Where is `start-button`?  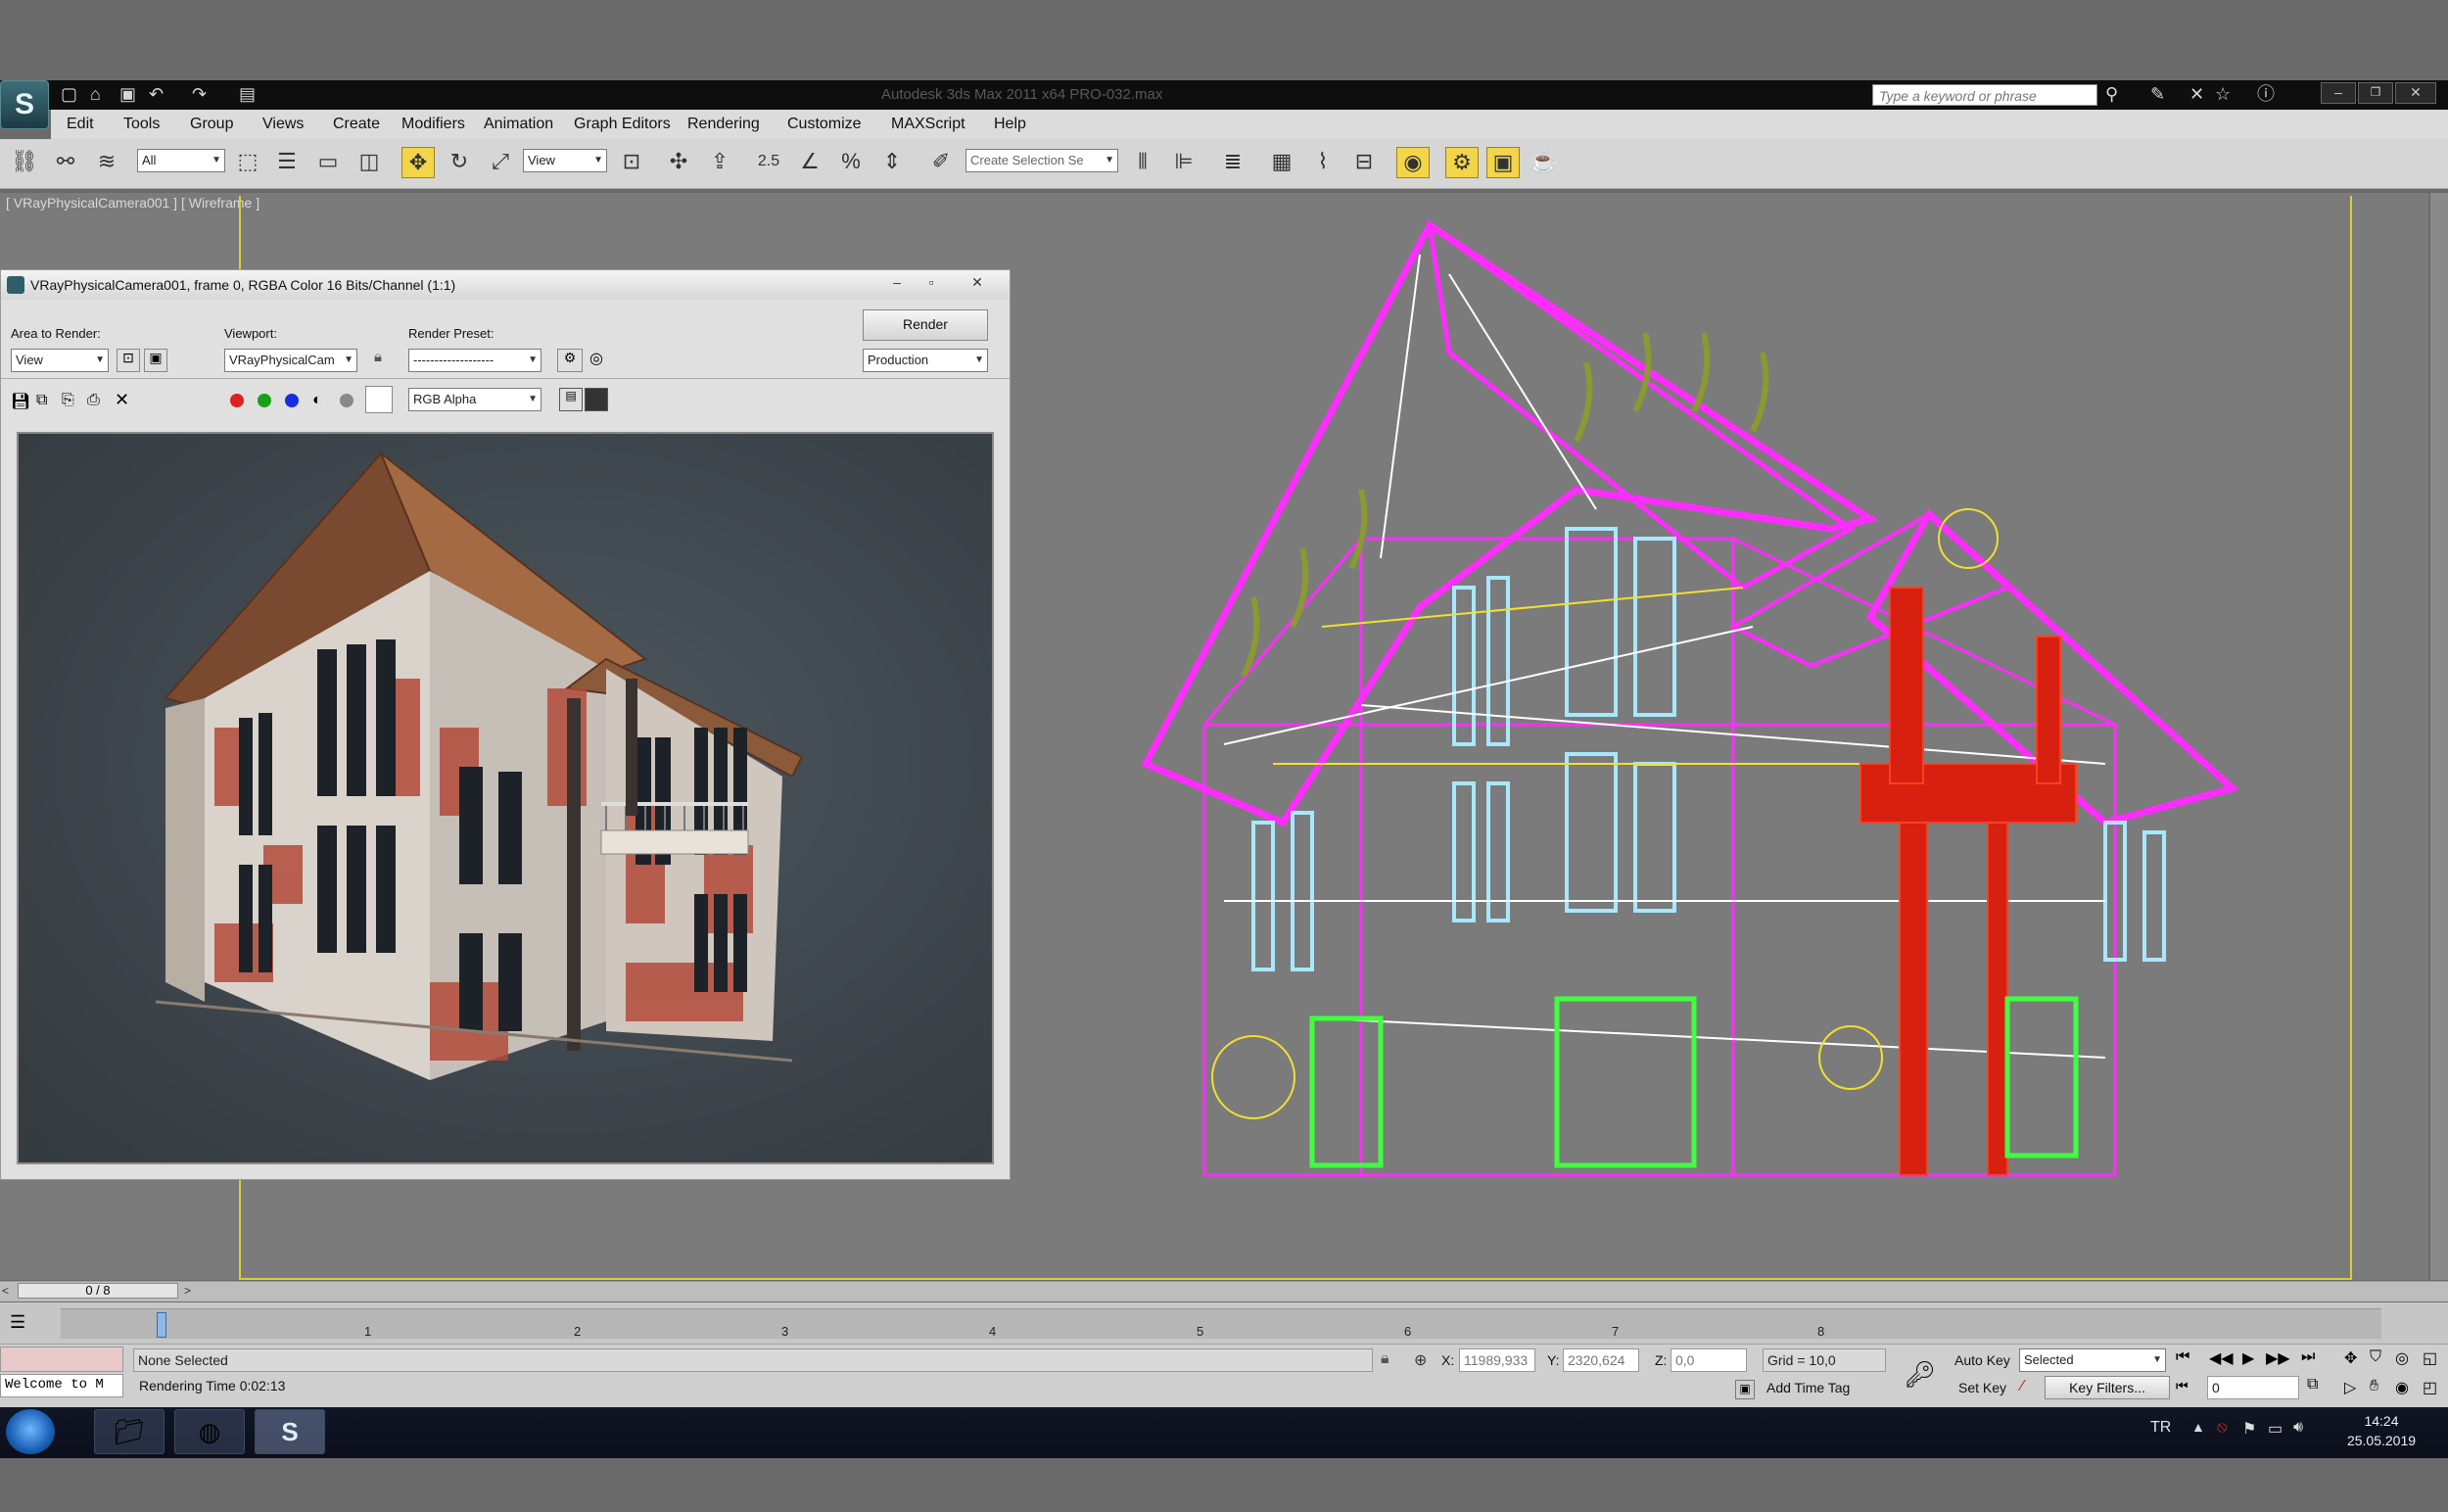 start-button is located at coordinates (30, 1431).